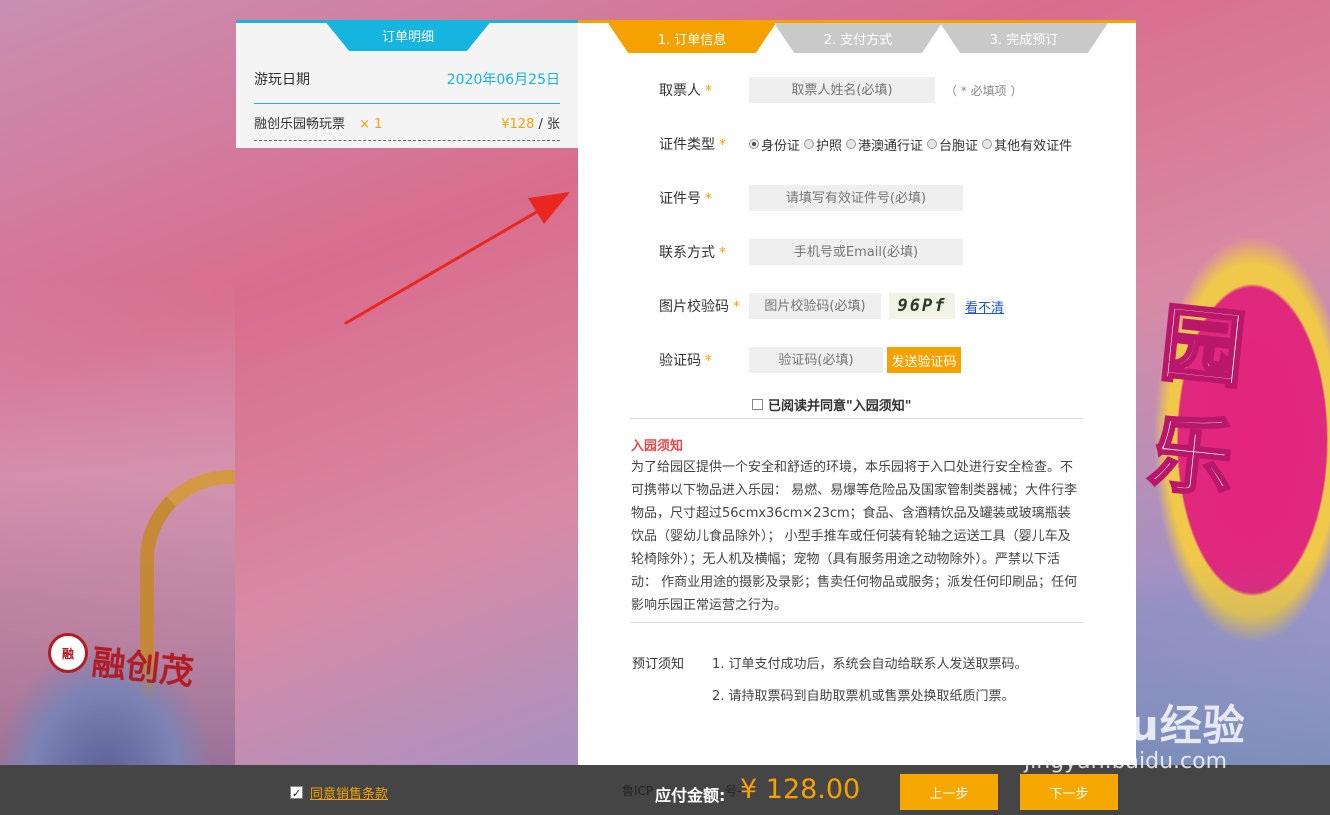 The image size is (1330, 815). Describe the element at coordinates (692, 253) in the screenshot. I see `contact-label: 联系方式 *` at that location.